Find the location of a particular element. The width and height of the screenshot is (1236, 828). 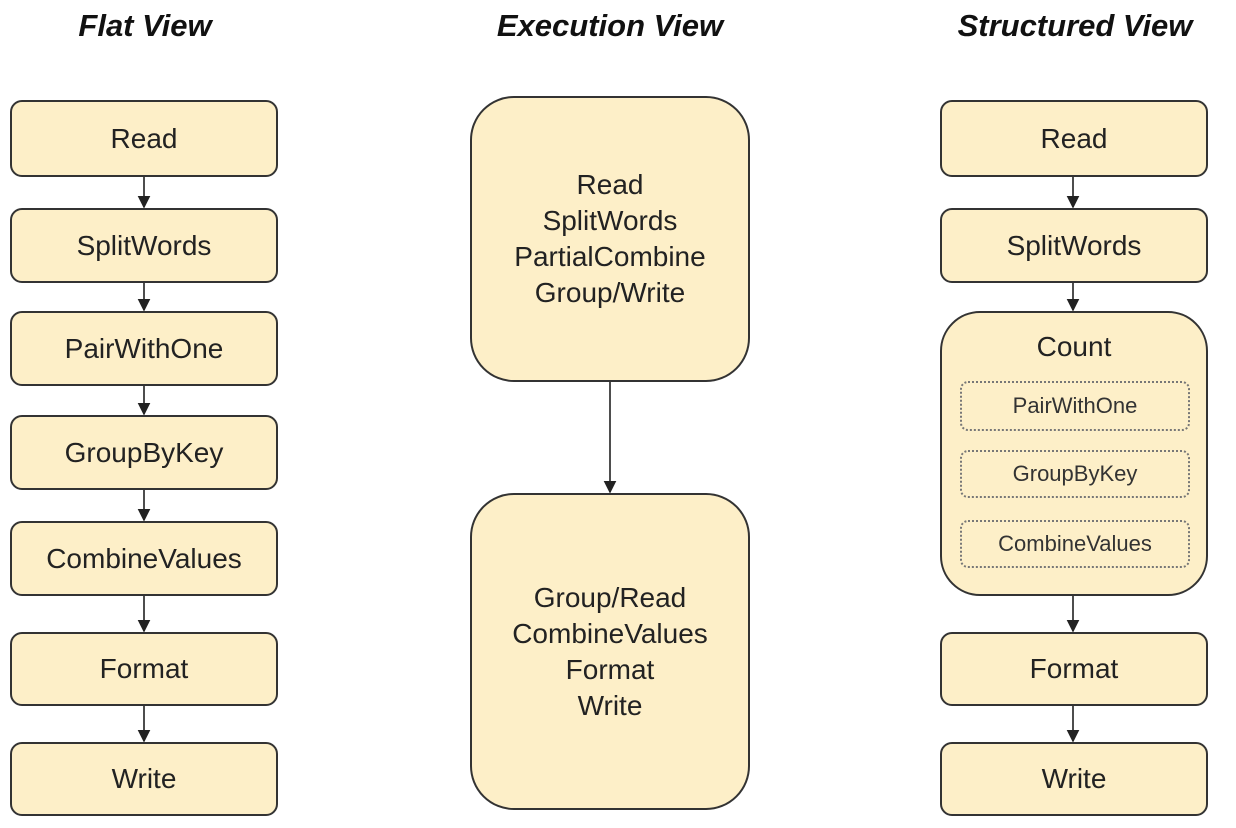

composite-label: Count is located at coordinates (1074, 346).